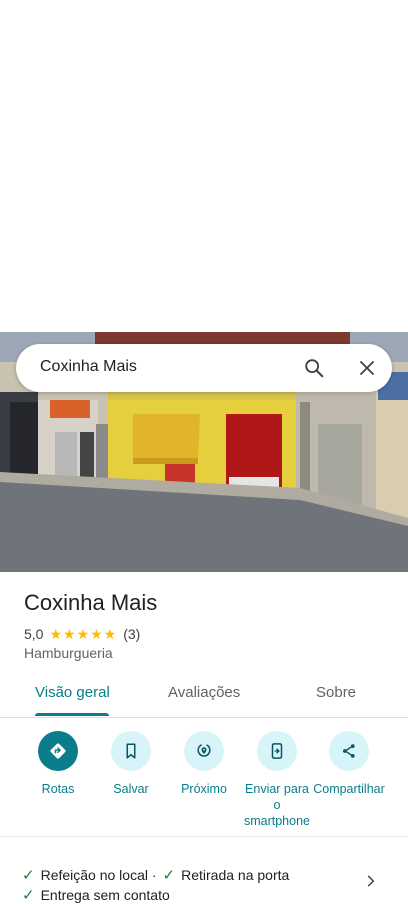 This screenshot has width=408, height=904. What do you see at coordinates (131, 751) in the screenshot?
I see `bookmark-icon` at bounding box center [131, 751].